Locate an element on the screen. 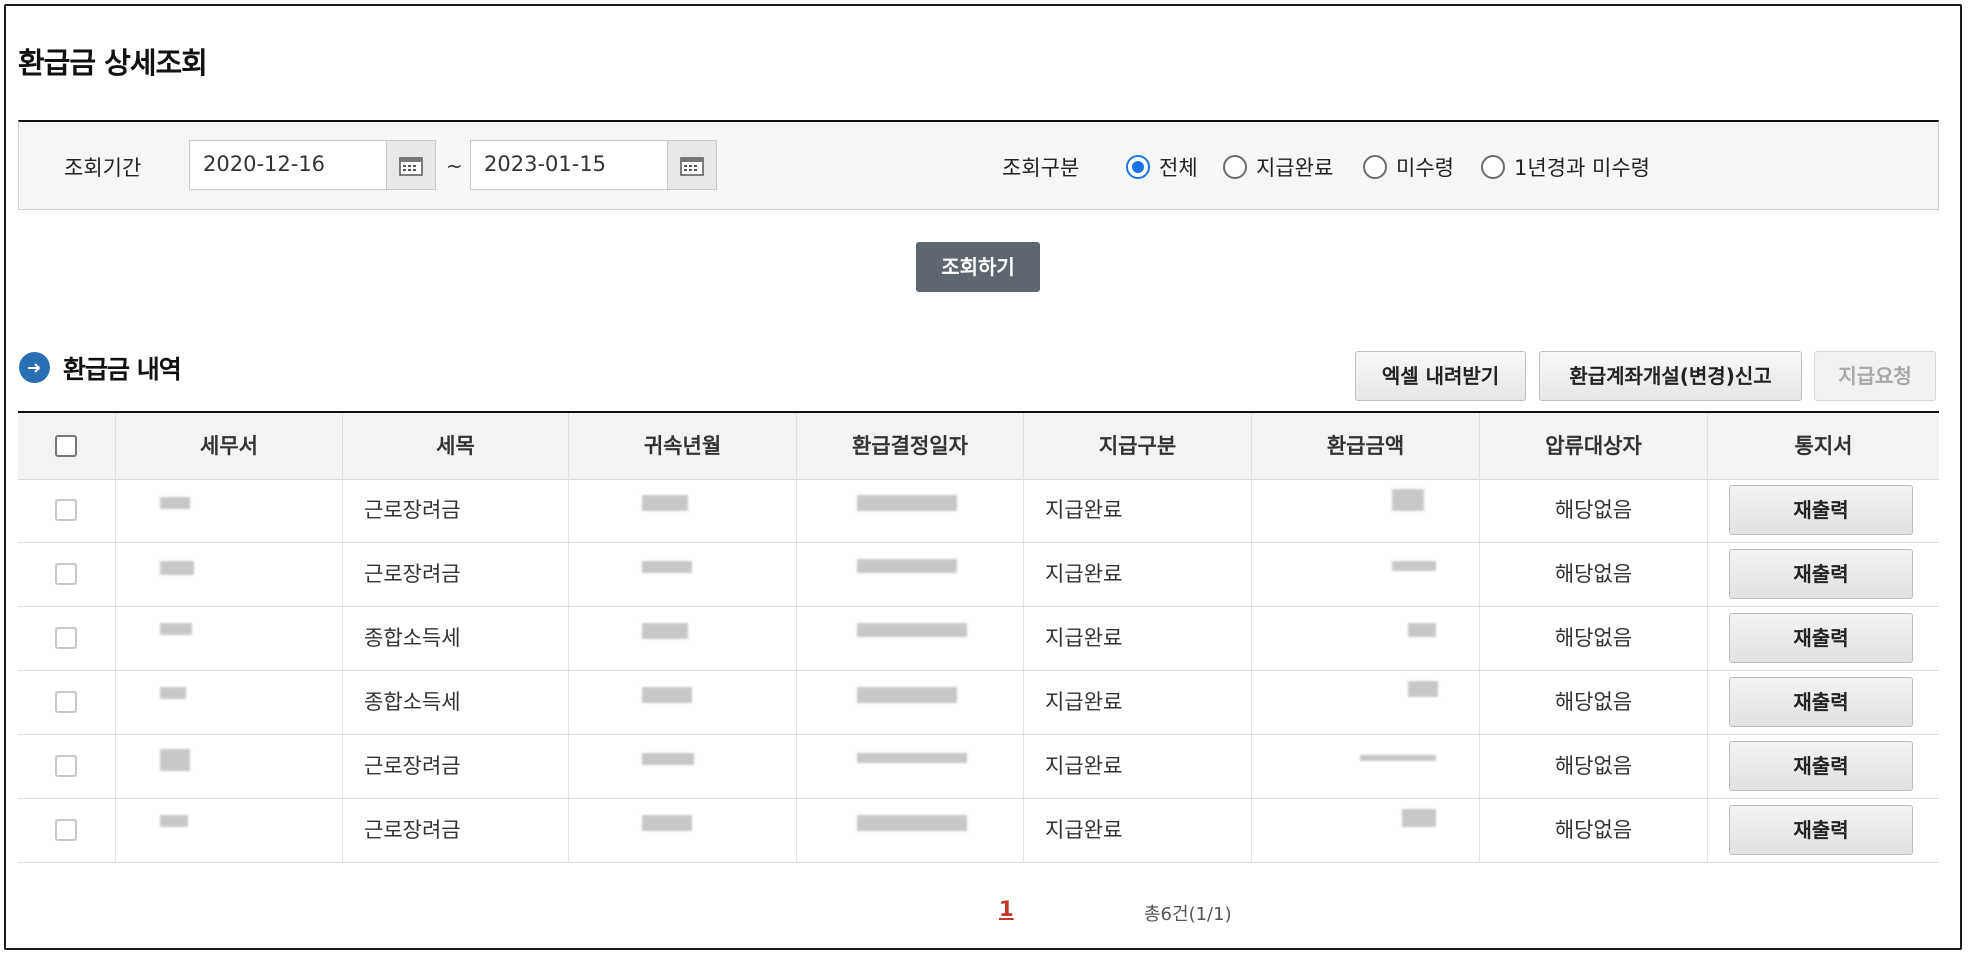  select-all-checkbox is located at coordinates (66, 446).